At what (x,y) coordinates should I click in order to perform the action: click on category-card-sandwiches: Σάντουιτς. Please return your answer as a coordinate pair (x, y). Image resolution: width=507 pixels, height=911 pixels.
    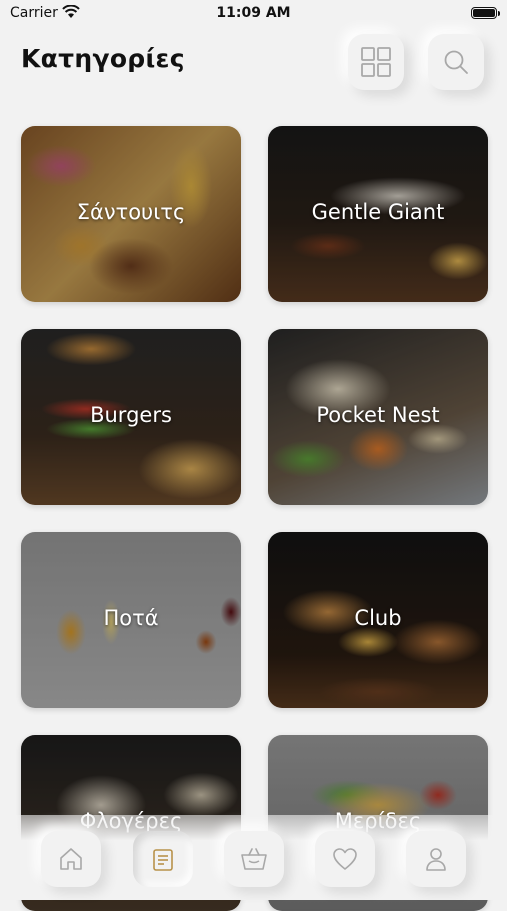
    Looking at the image, I should click on (131, 214).